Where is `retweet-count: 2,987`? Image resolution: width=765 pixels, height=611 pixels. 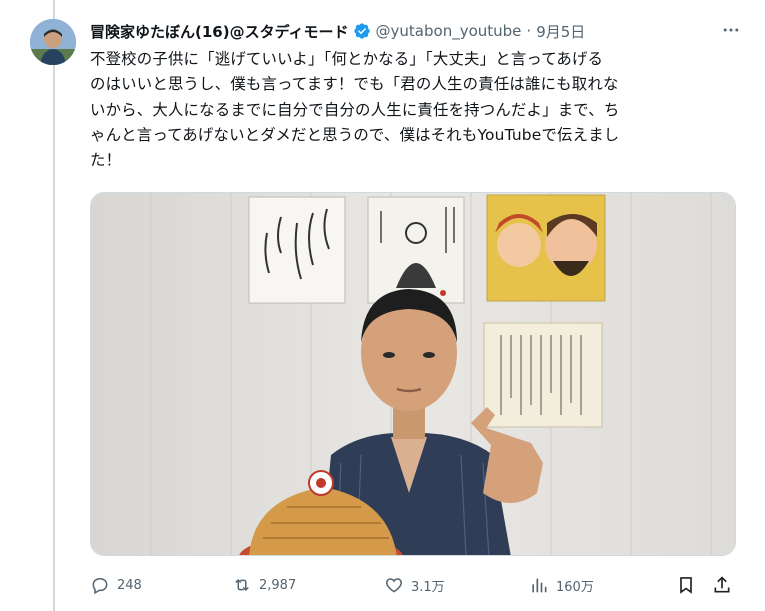 retweet-count: 2,987 is located at coordinates (278, 585).